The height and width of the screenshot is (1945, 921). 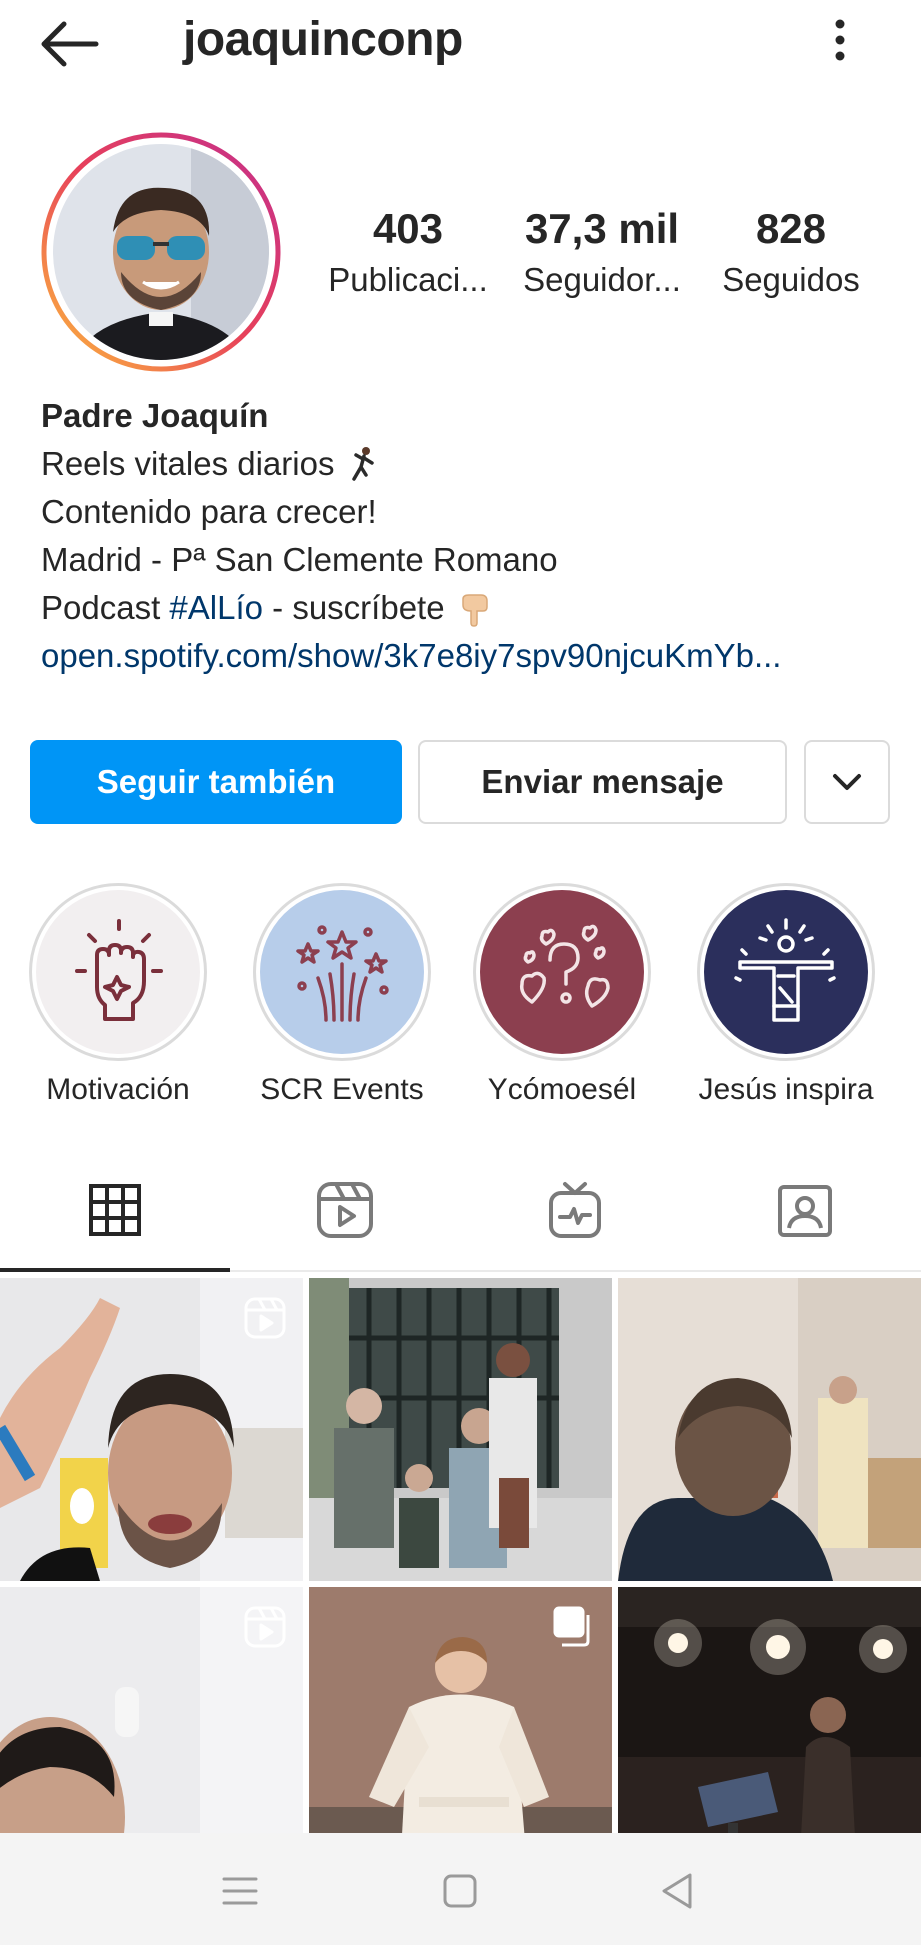 I want to click on bio-text: - suscríbete, so click(x=354, y=607).